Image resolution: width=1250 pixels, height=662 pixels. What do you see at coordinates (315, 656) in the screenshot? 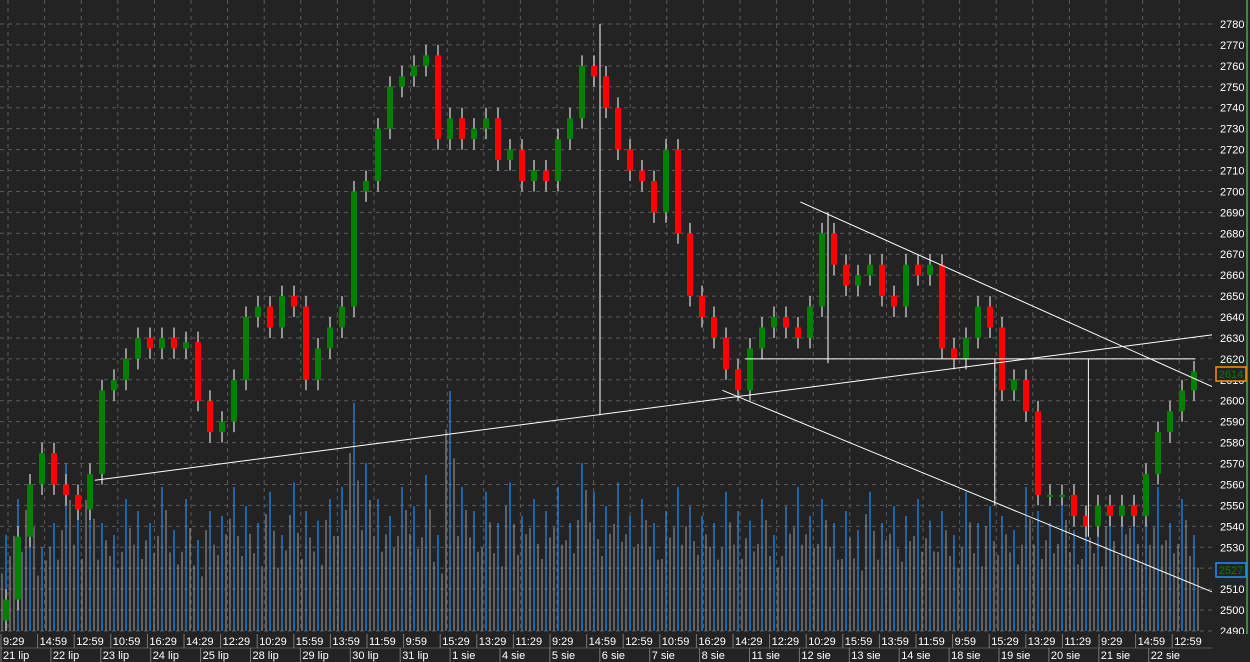
I see `date-label: 29 lip` at bounding box center [315, 656].